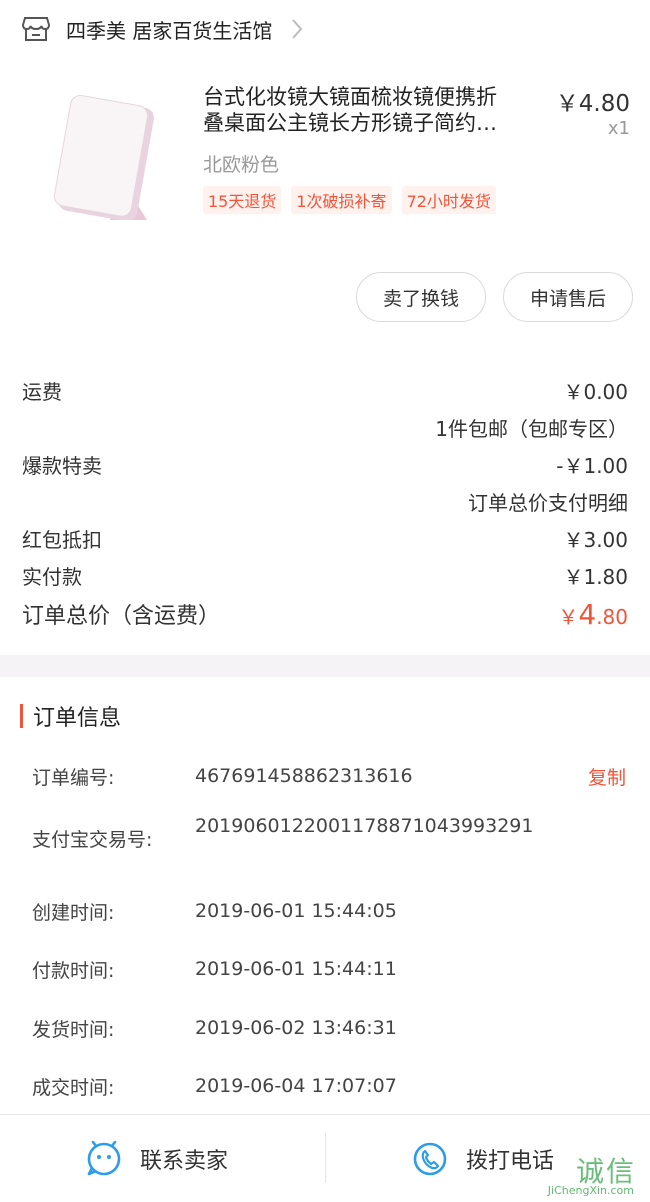 The image size is (650, 1202). I want to click on redpacket-label: 红包抵扣, so click(62, 540).